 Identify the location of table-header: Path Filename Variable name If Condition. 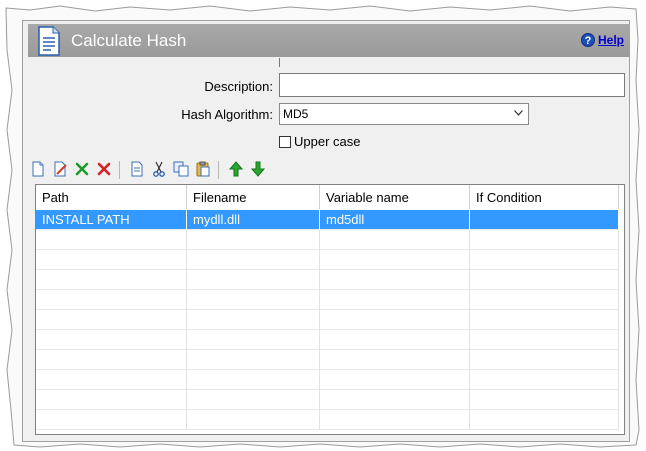
(330, 197).